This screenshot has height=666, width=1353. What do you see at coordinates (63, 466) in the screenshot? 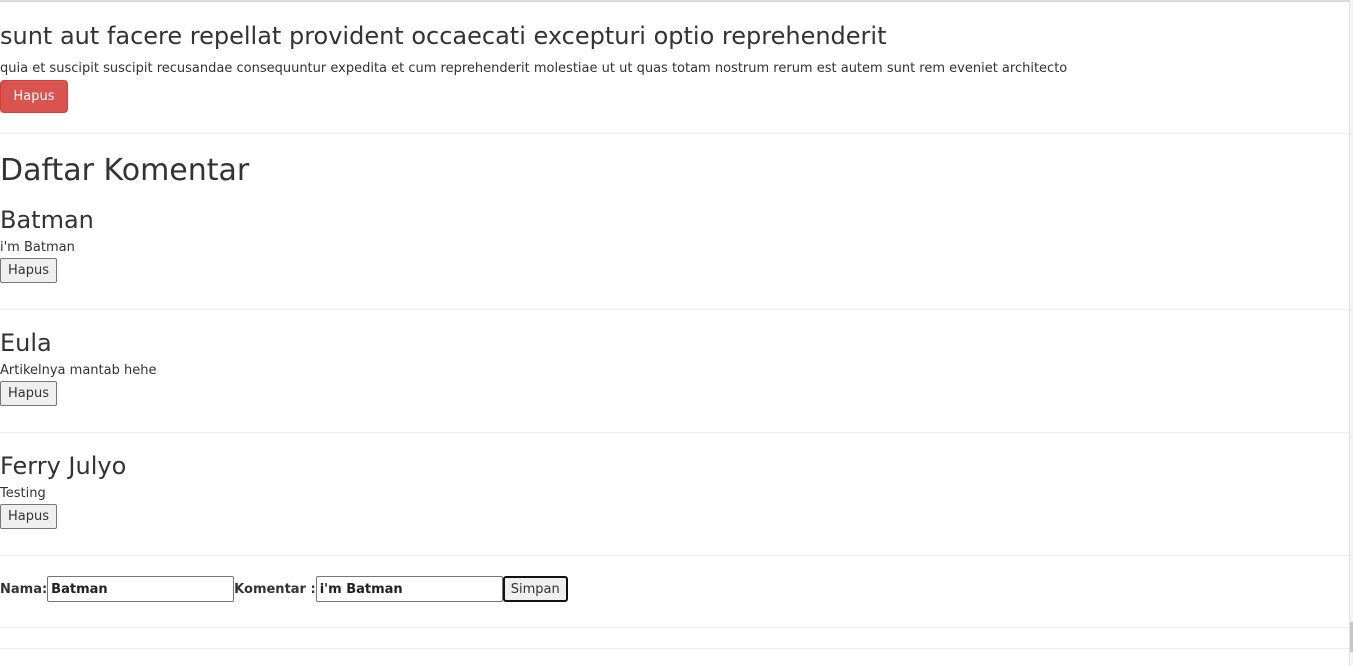
I see `comment-author: Ferry Julyo` at bounding box center [63, 466].